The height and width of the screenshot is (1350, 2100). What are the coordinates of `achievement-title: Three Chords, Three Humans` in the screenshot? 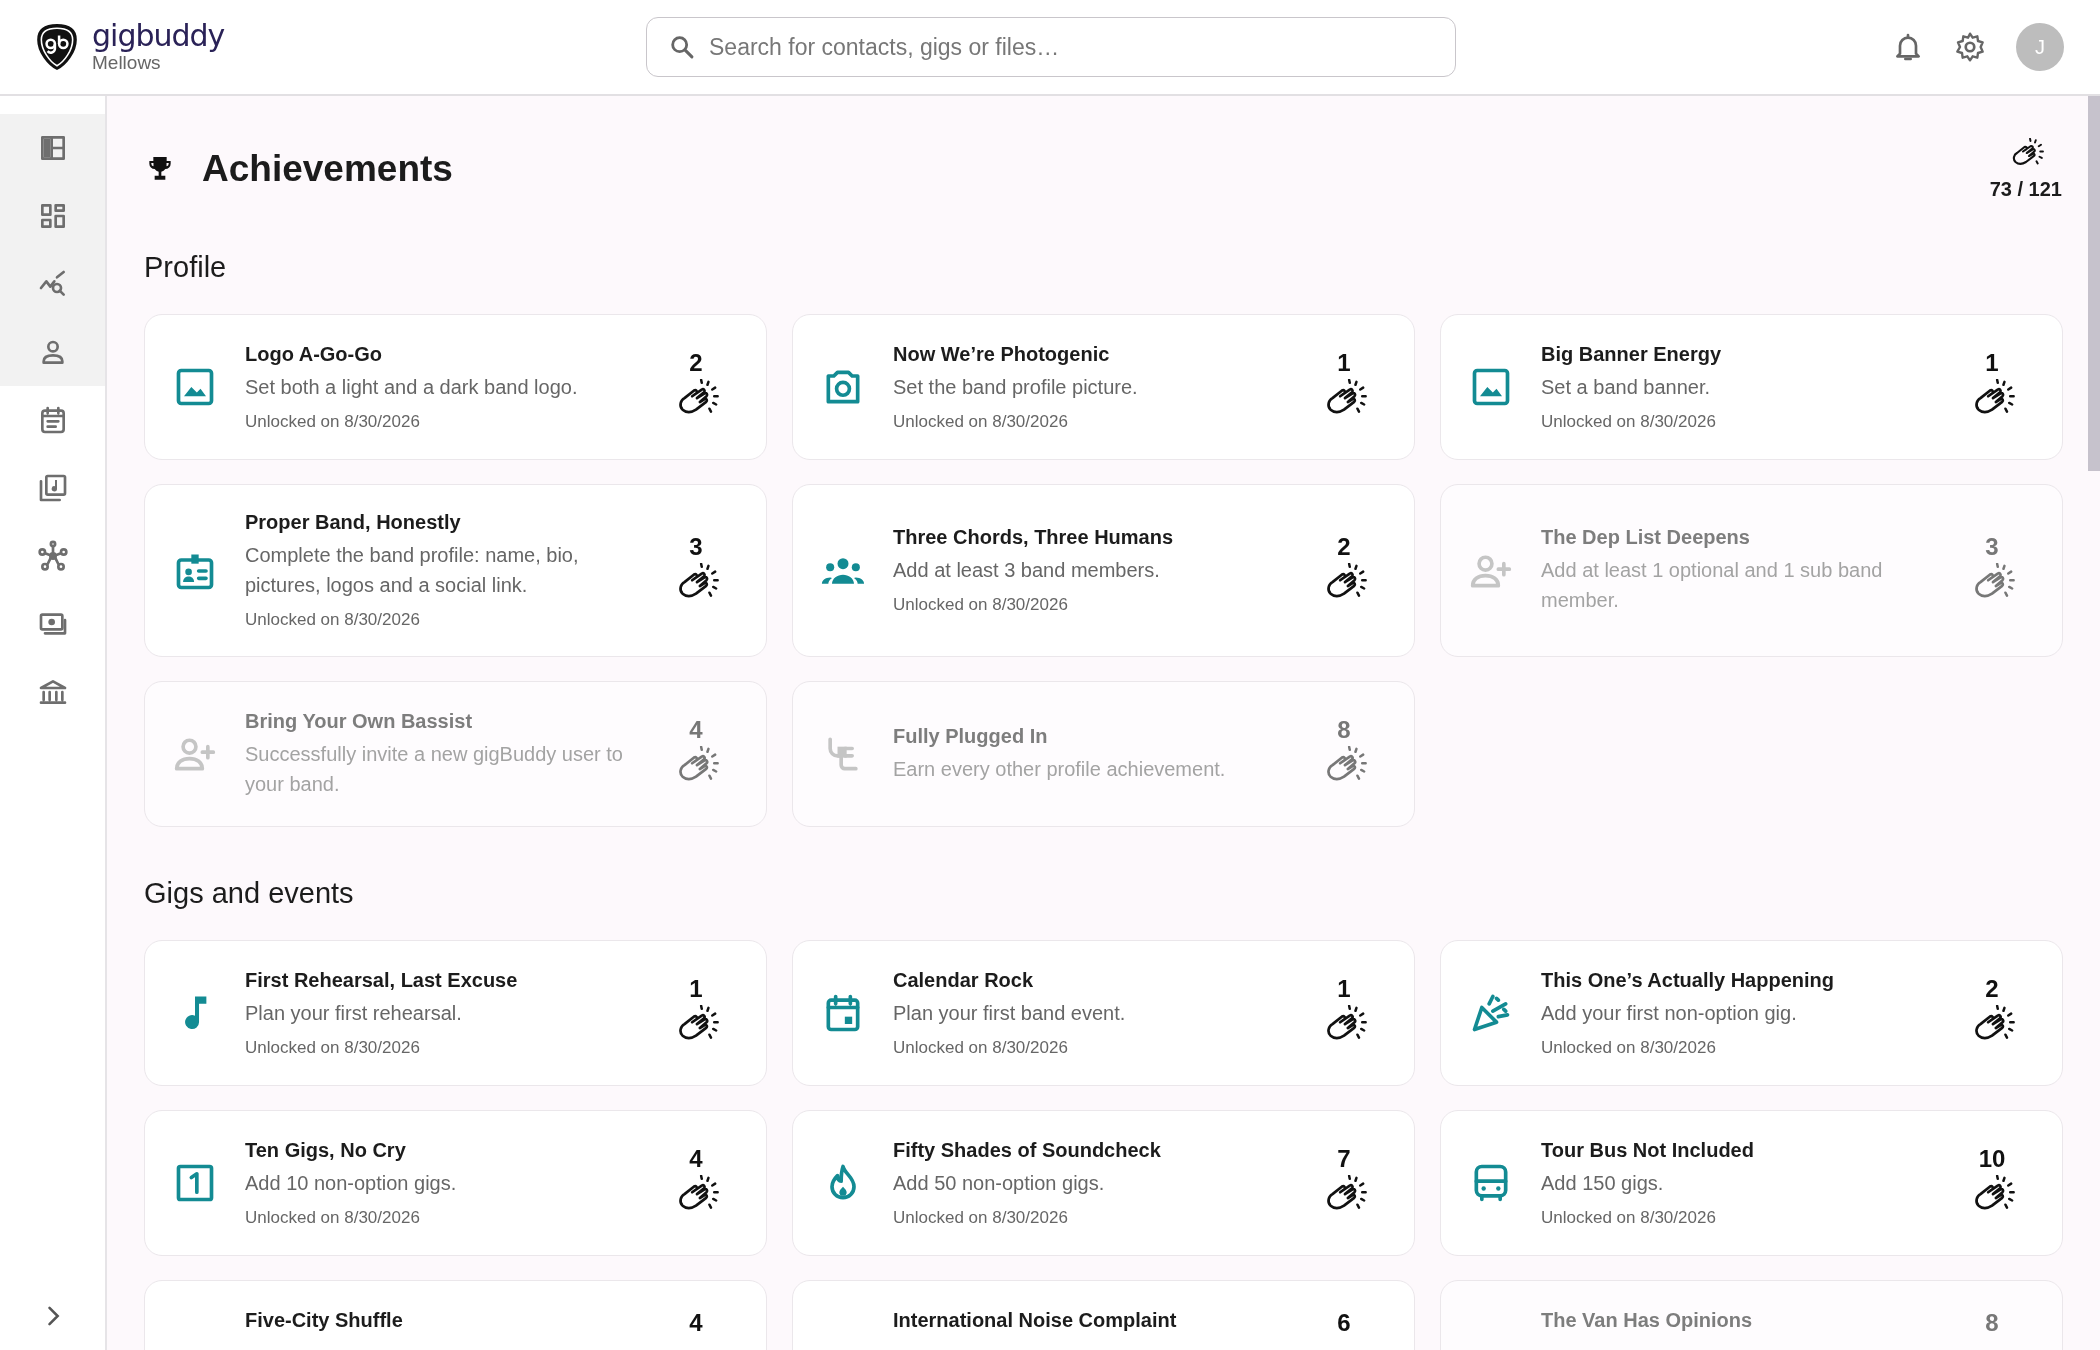 It's located at (1034, 537).